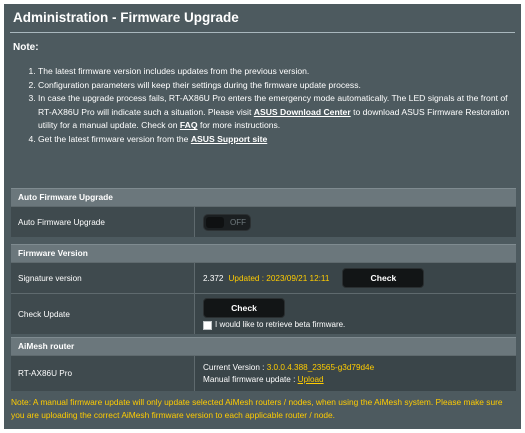 The width and height of the screenshot is (525, 433). I want to click on signature-check-button: Check, so click(383, 278).